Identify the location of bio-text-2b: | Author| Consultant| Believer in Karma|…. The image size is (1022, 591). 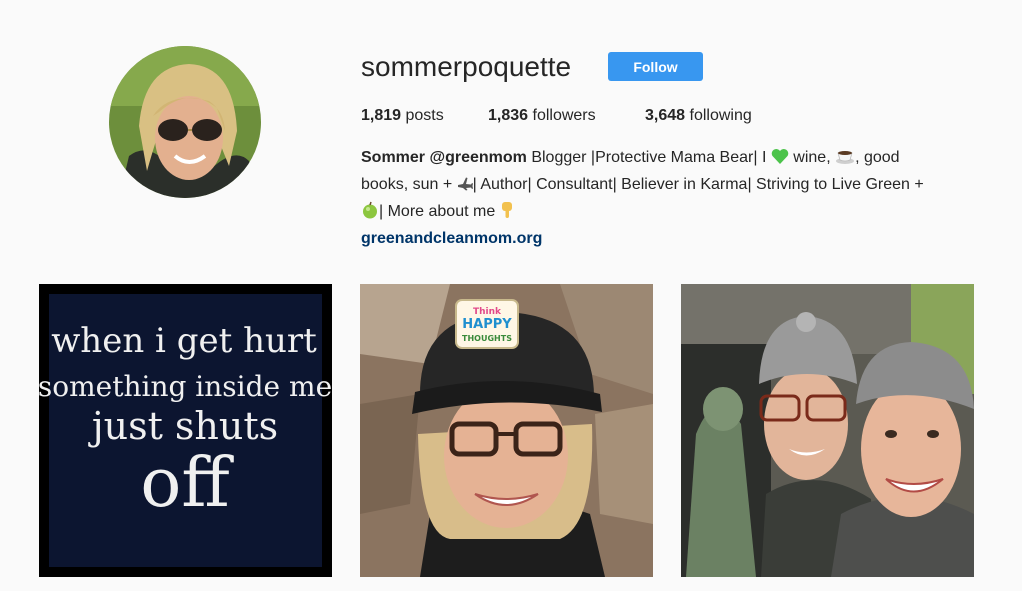
(698, 184).